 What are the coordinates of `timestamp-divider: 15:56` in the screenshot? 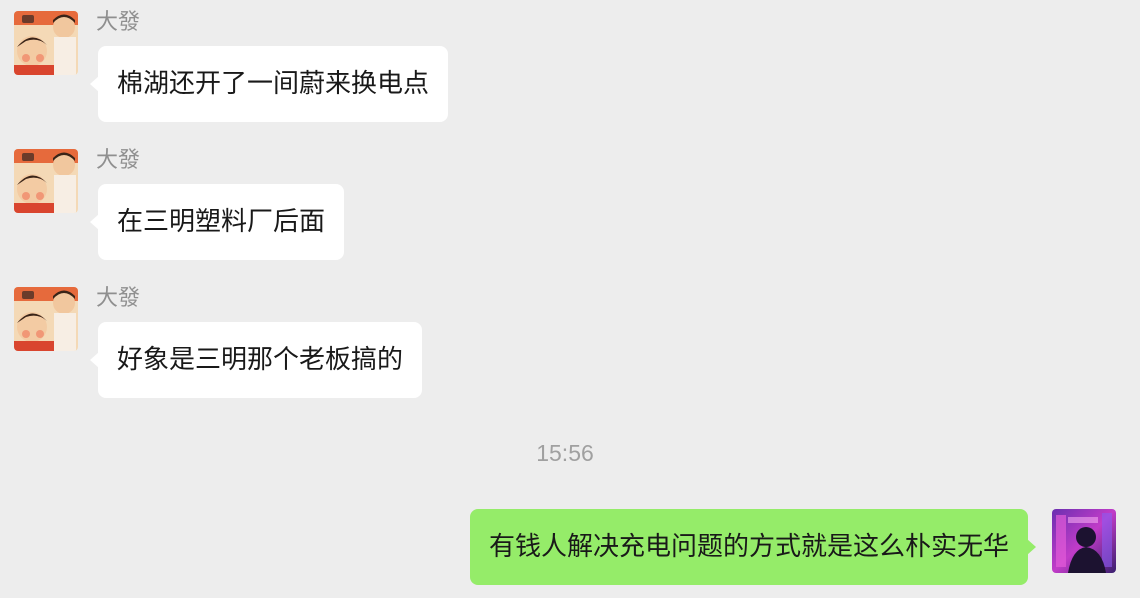 It's located at (565, 453).